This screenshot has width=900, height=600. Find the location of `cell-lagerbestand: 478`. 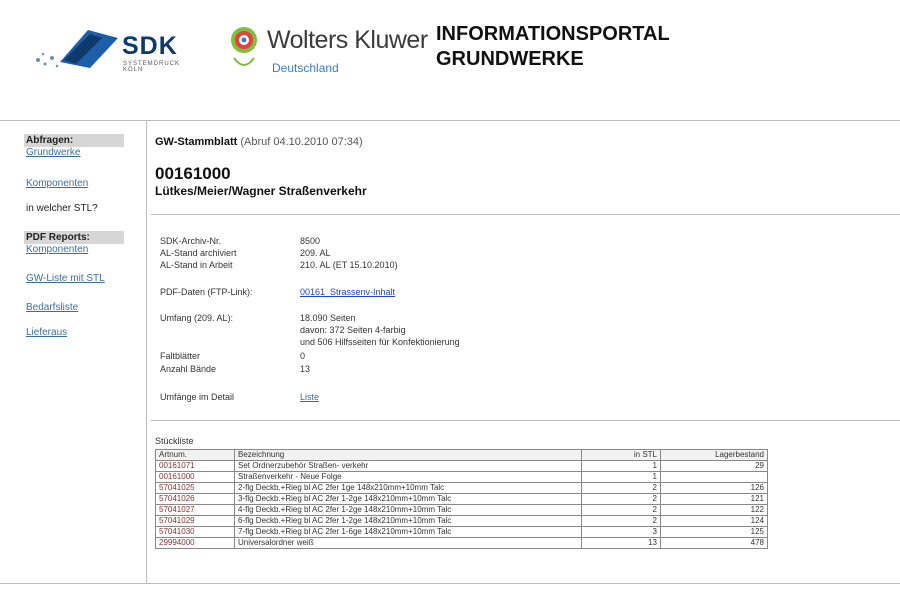

cell-lagerbestand: 478 is located at coordinates (714, 543).